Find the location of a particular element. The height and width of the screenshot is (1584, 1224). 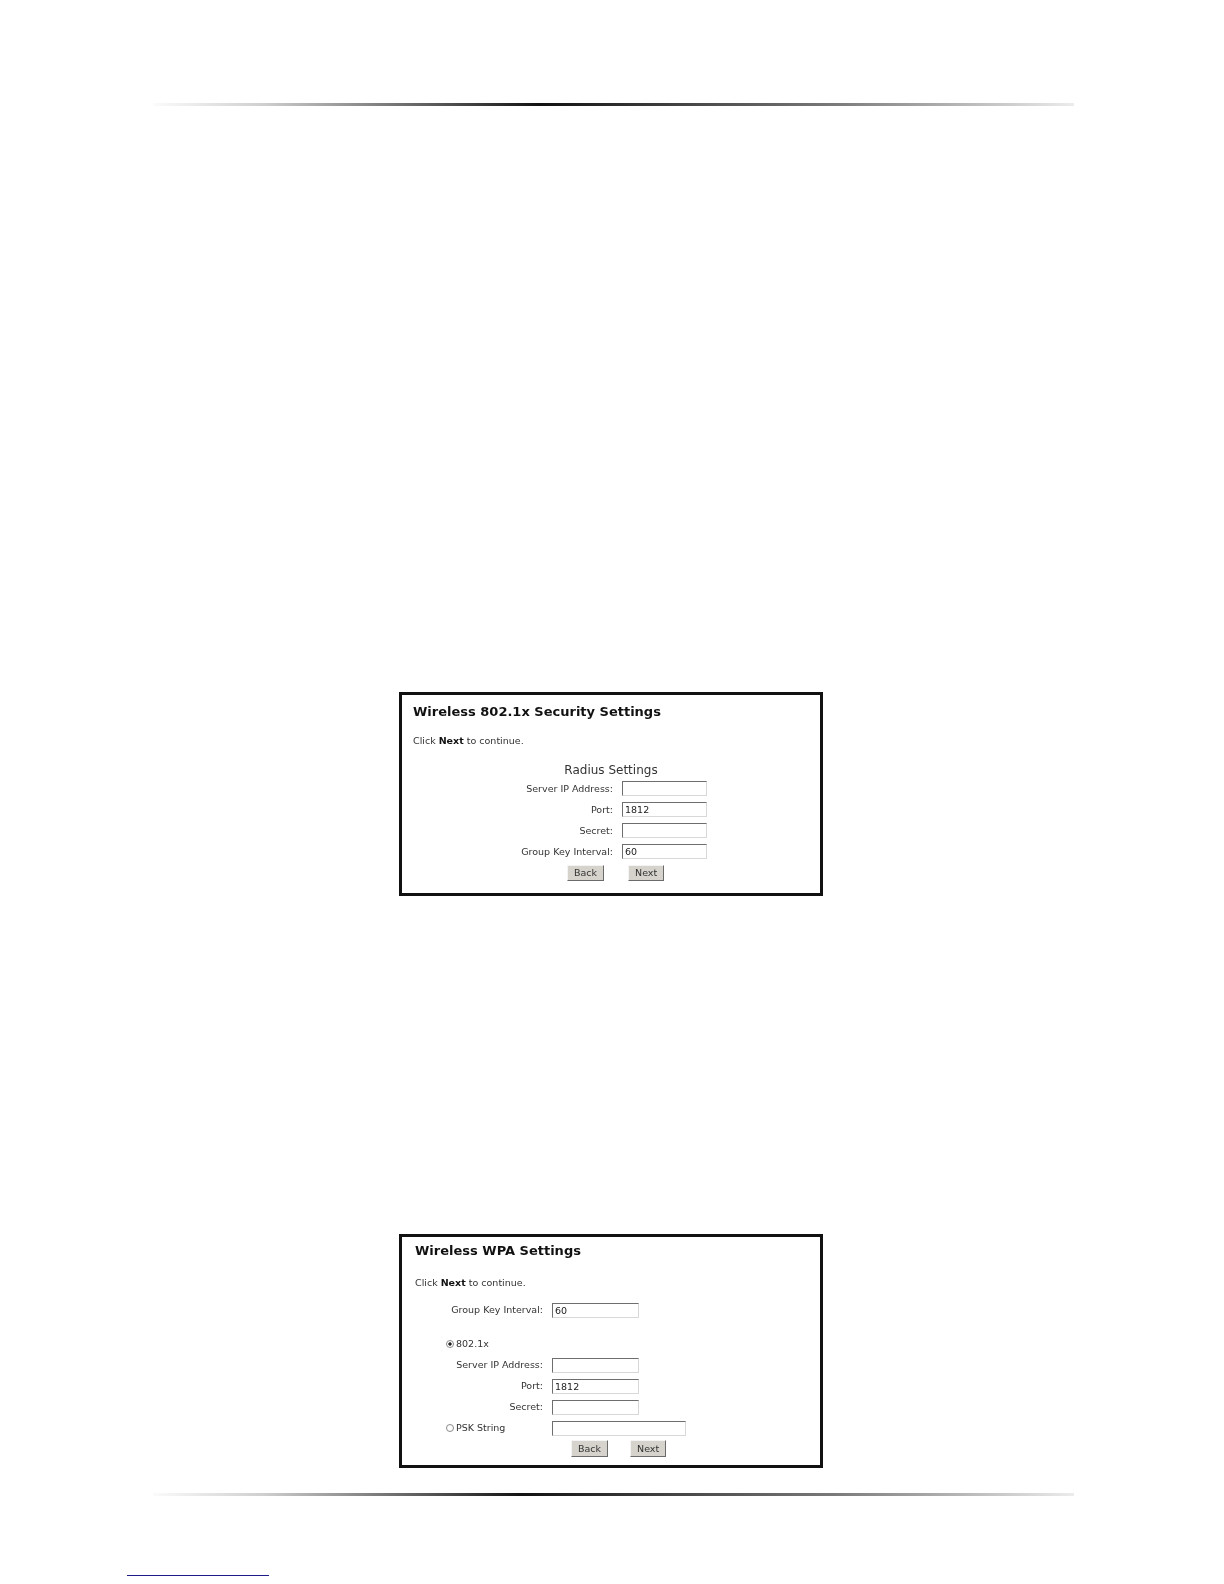

section-heading: Radius Settings is located at coordinates (611, 770).